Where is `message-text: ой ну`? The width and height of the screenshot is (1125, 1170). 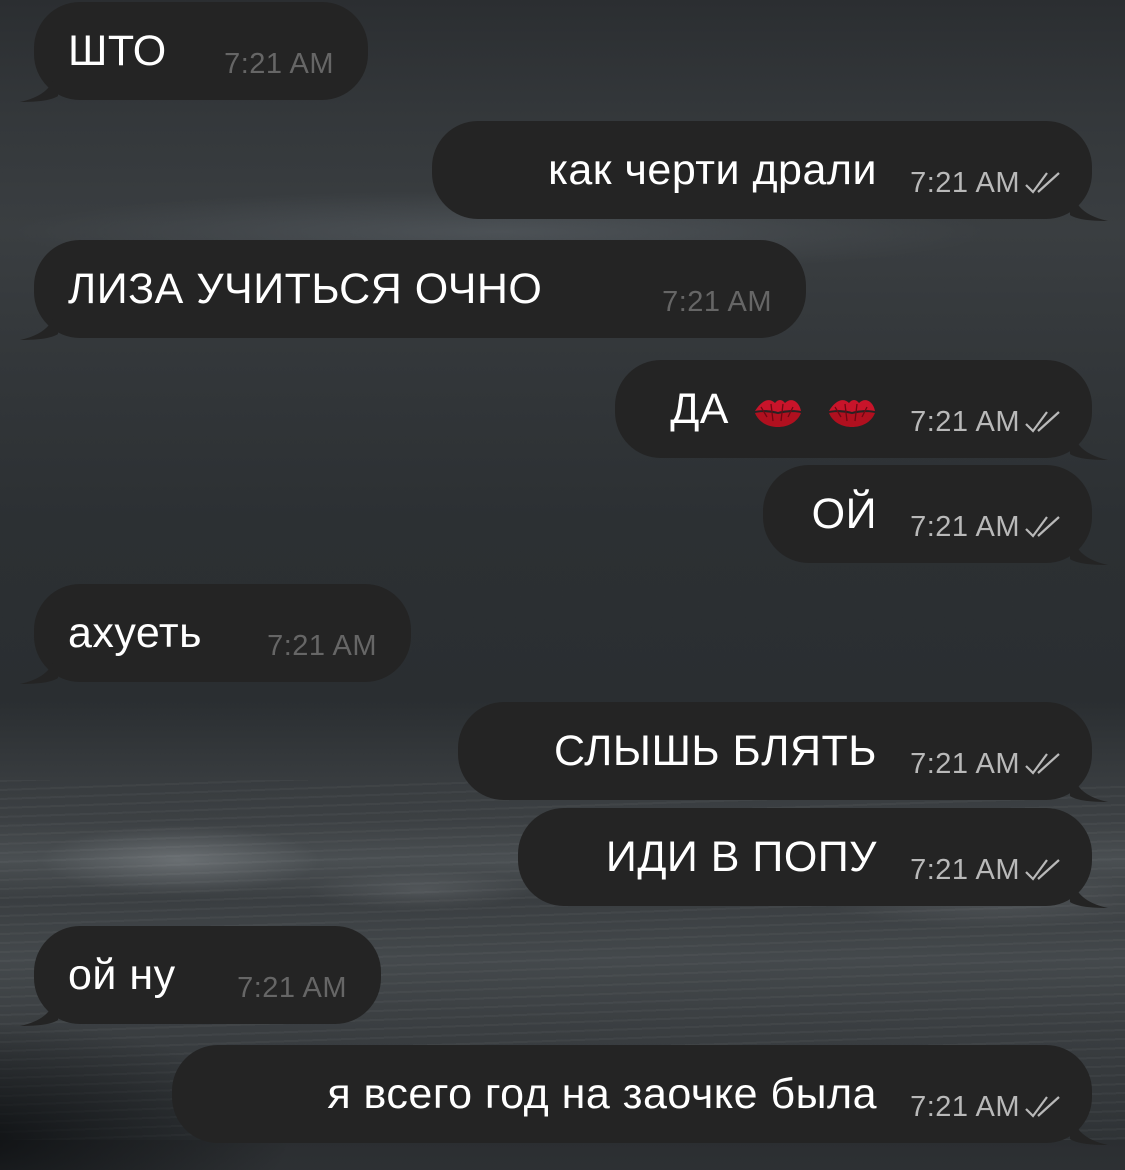 message-text: ой ну is located at coordinates (122, 975).